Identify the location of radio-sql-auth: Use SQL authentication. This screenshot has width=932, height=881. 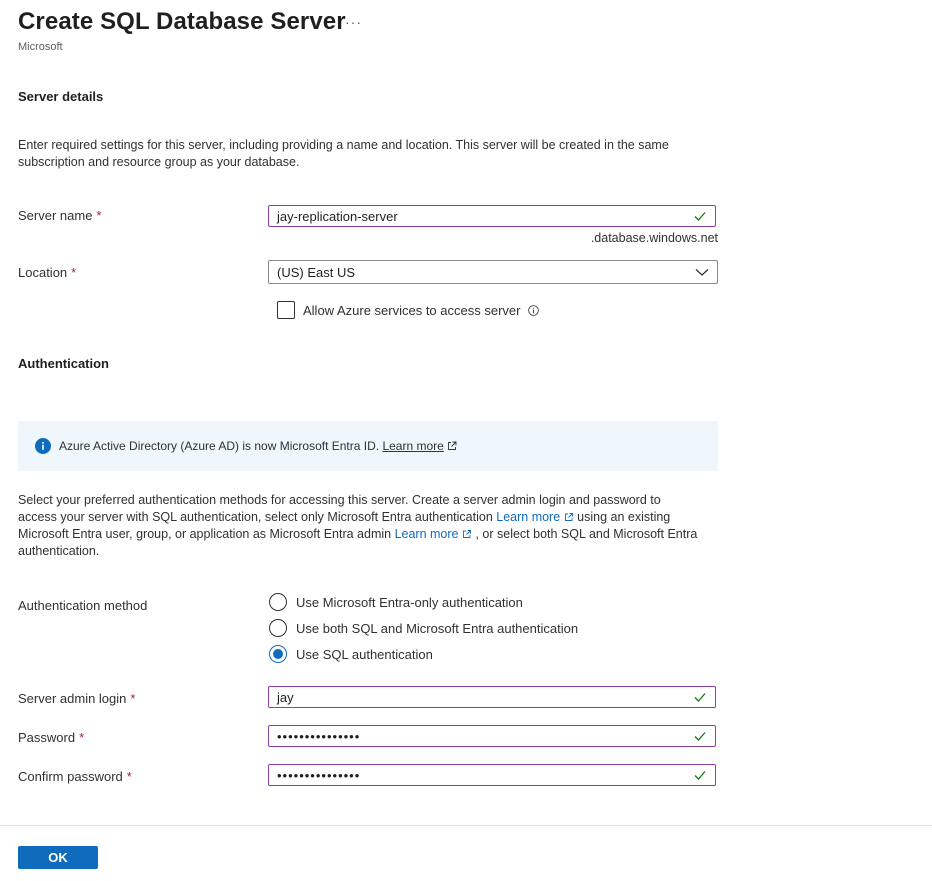
(351, 654).